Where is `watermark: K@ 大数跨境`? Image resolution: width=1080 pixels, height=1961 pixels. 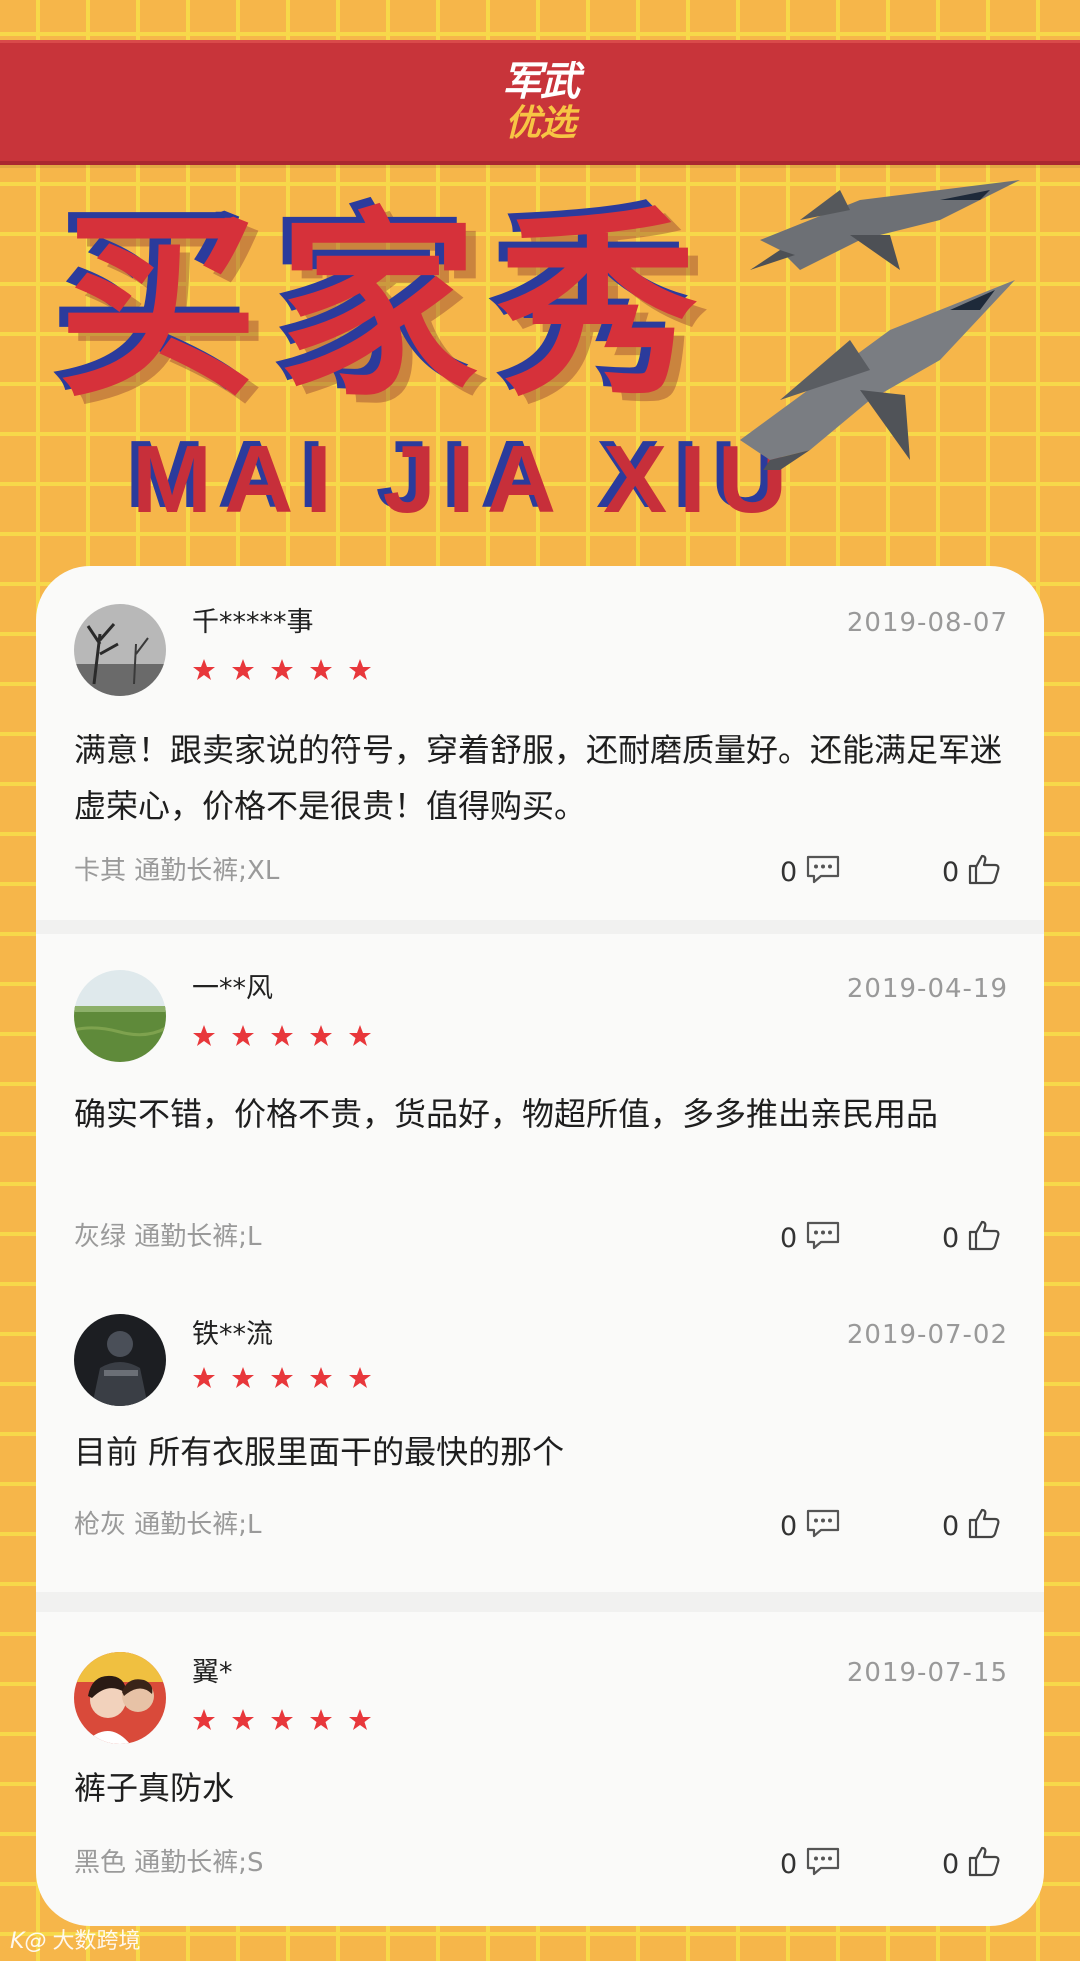 watermark: K@ 大数跨境 is located at coordinates (75, 1942).